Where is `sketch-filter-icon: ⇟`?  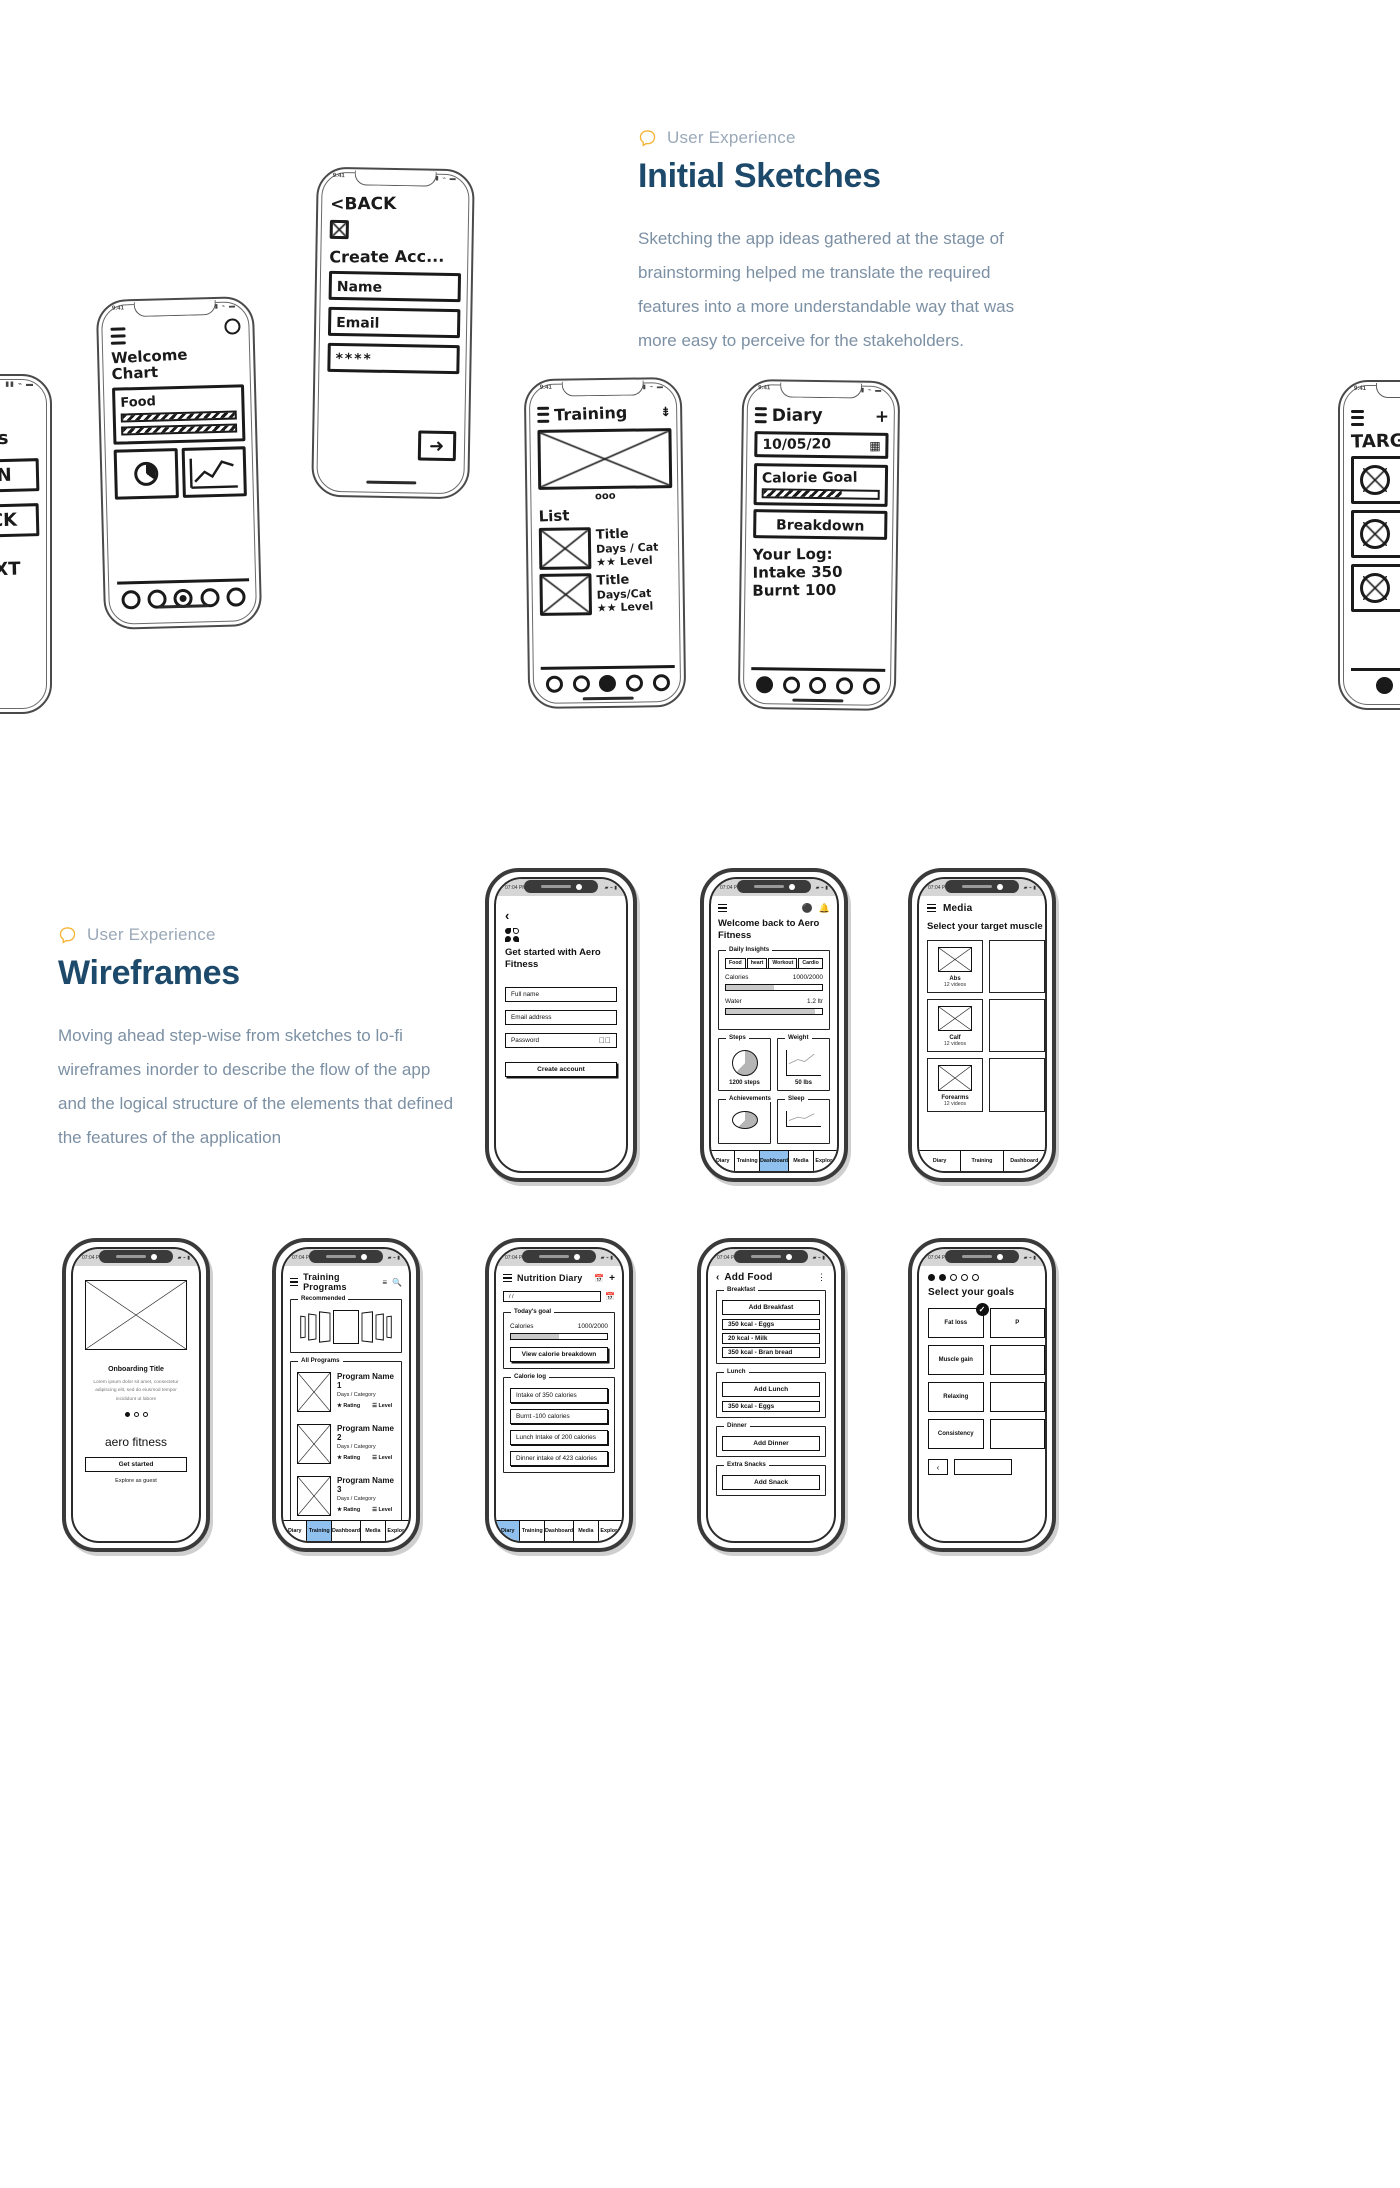
sketch-filter-icon: ⇟ is located at coordinates (665, 412).